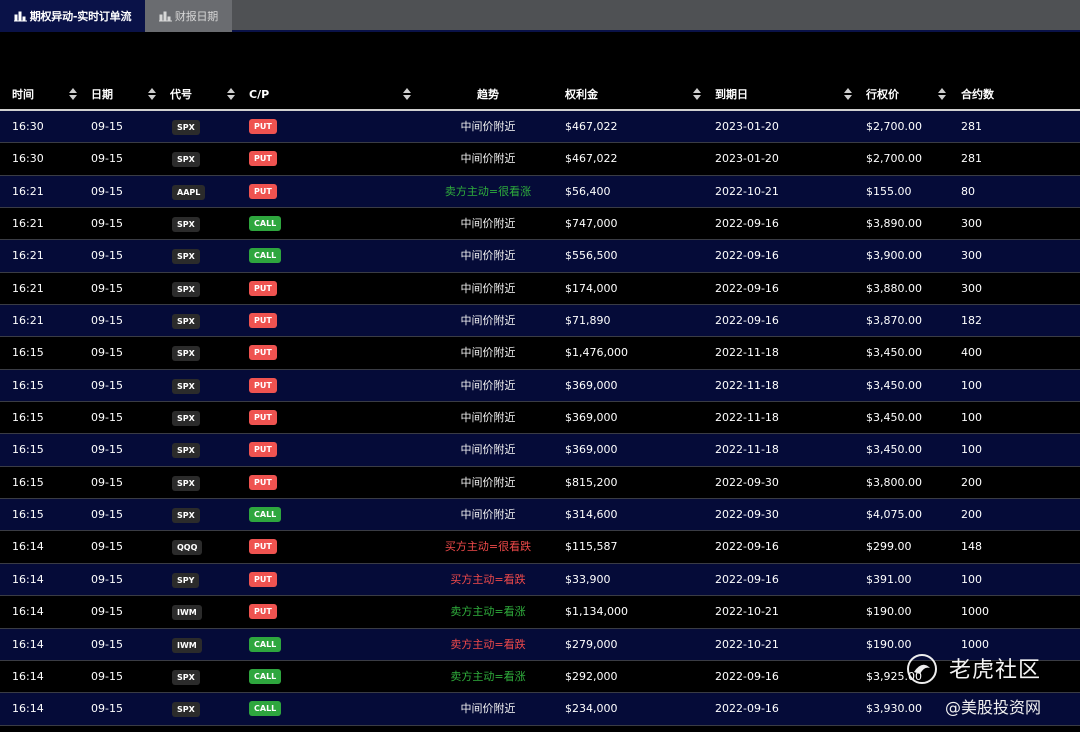  What do you see at coordinates (596, 612) in the screenshot?
I see `cell-premium: $1,134,000` at bounding box center [596, 612].